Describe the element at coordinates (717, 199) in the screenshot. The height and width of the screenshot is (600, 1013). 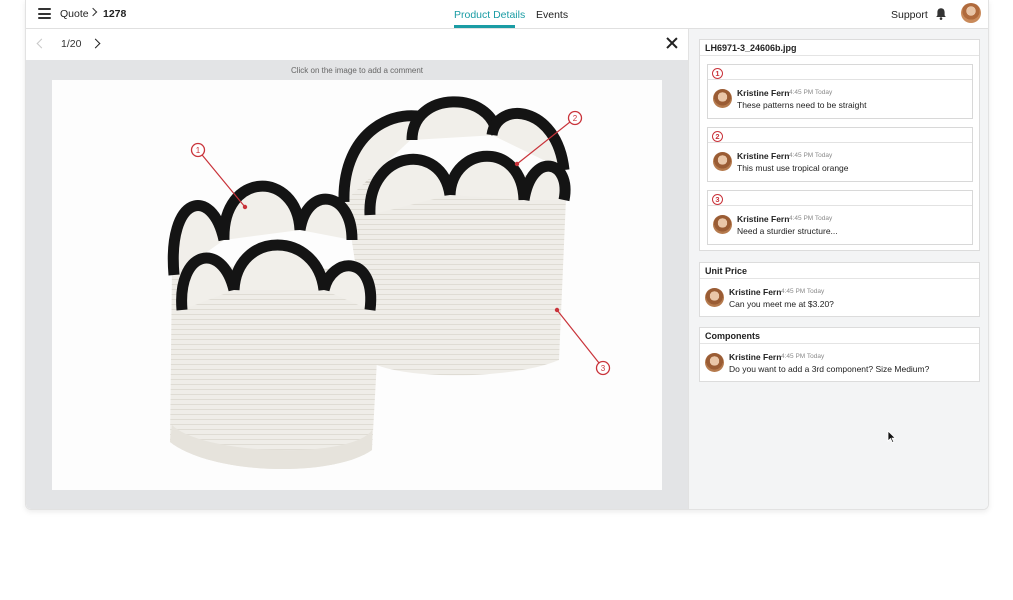
I see `thread-number-badge: 3` at that location.